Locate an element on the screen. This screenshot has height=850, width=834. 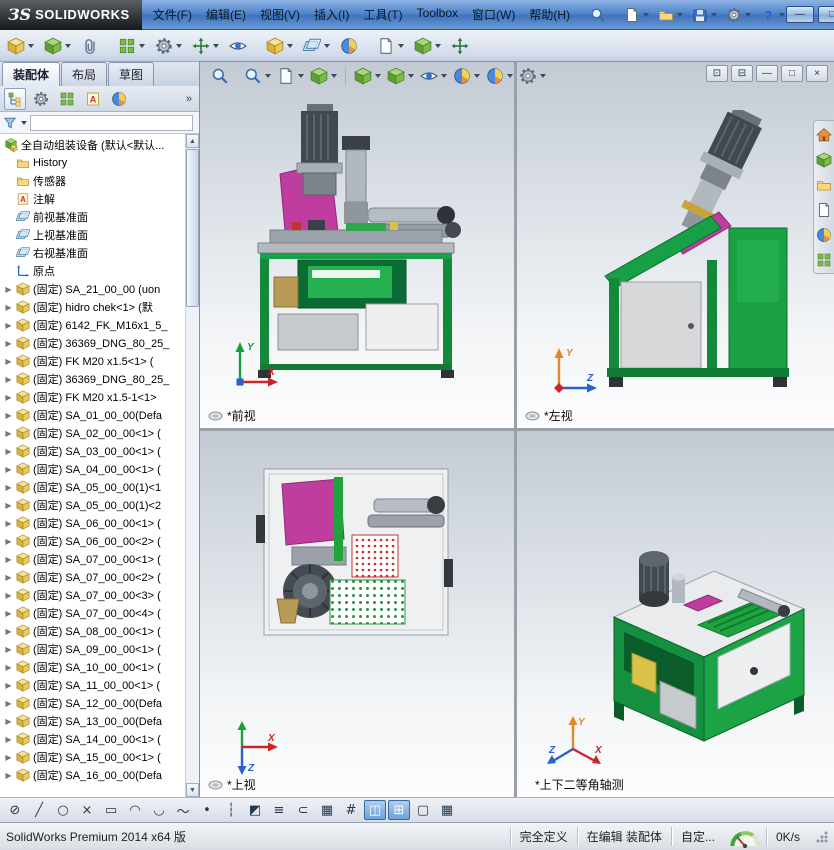
tab-sketch: 草图 is located at coordinates (131, 74).